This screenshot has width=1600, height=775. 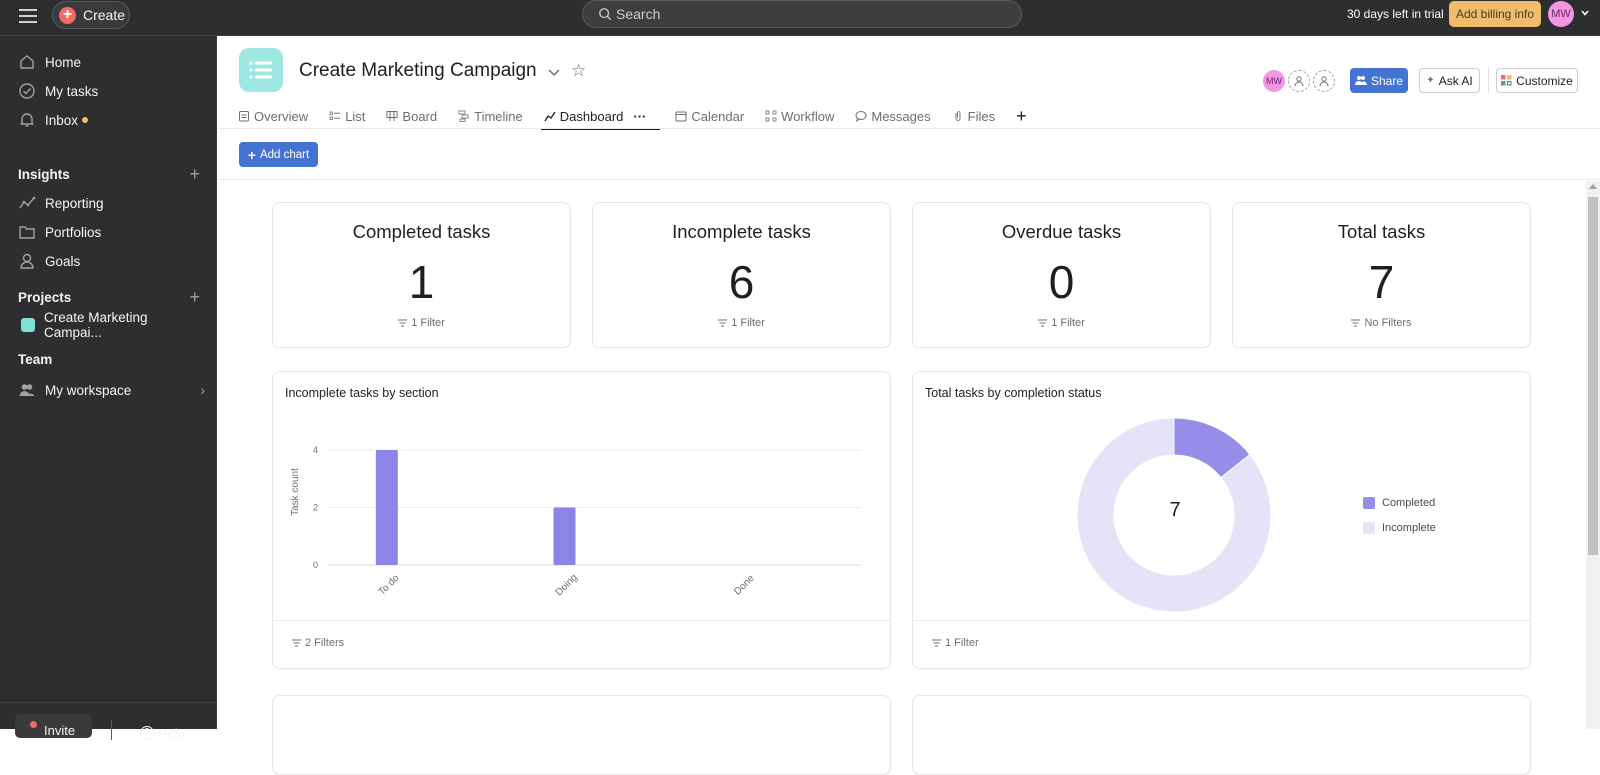 What do you see at coordinates (1388, 323) in the screenshot?
I see `filter-label: No Filters` at bounding box center [1388, 323].